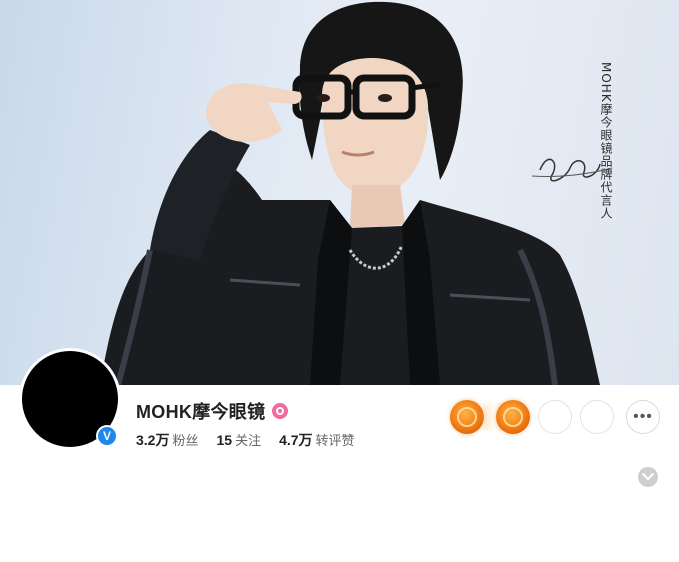  What do you see at coordinates (185, 440) in the screenshot?
I see `stat-label: 粉丝` at bounding box center [185, 440].